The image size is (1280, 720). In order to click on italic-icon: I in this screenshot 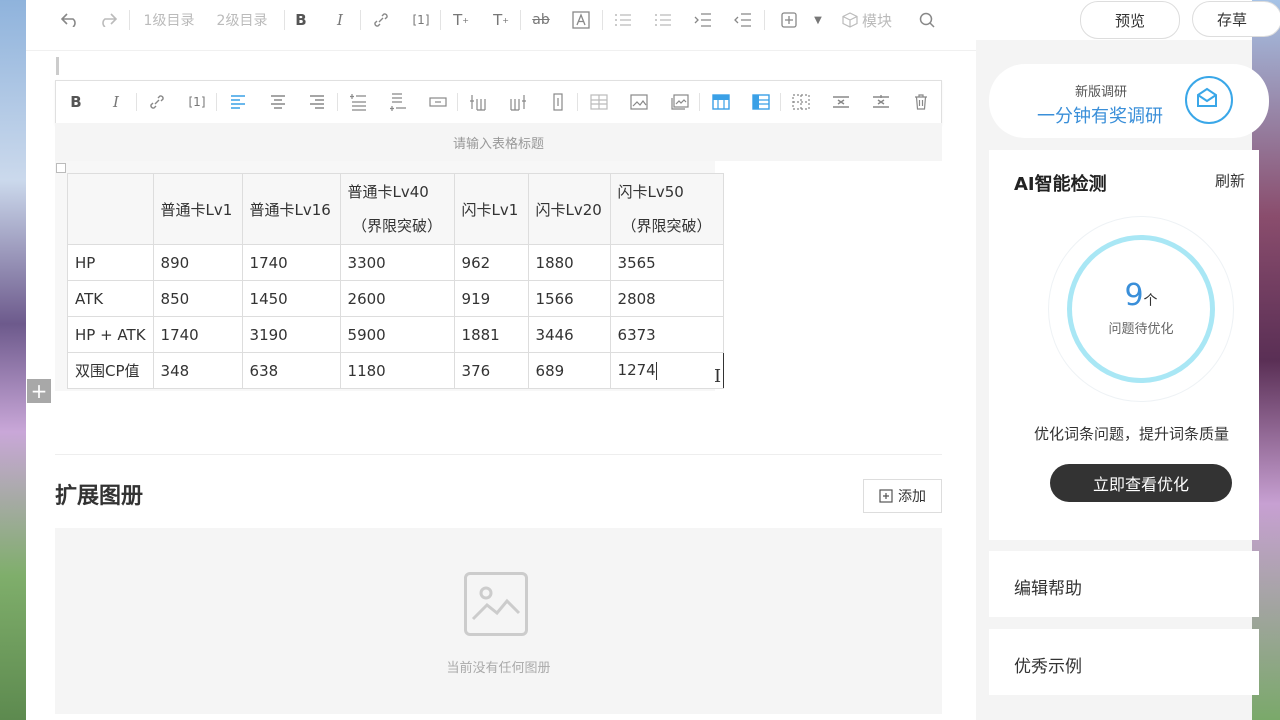, I will do `click(340, 20)`.